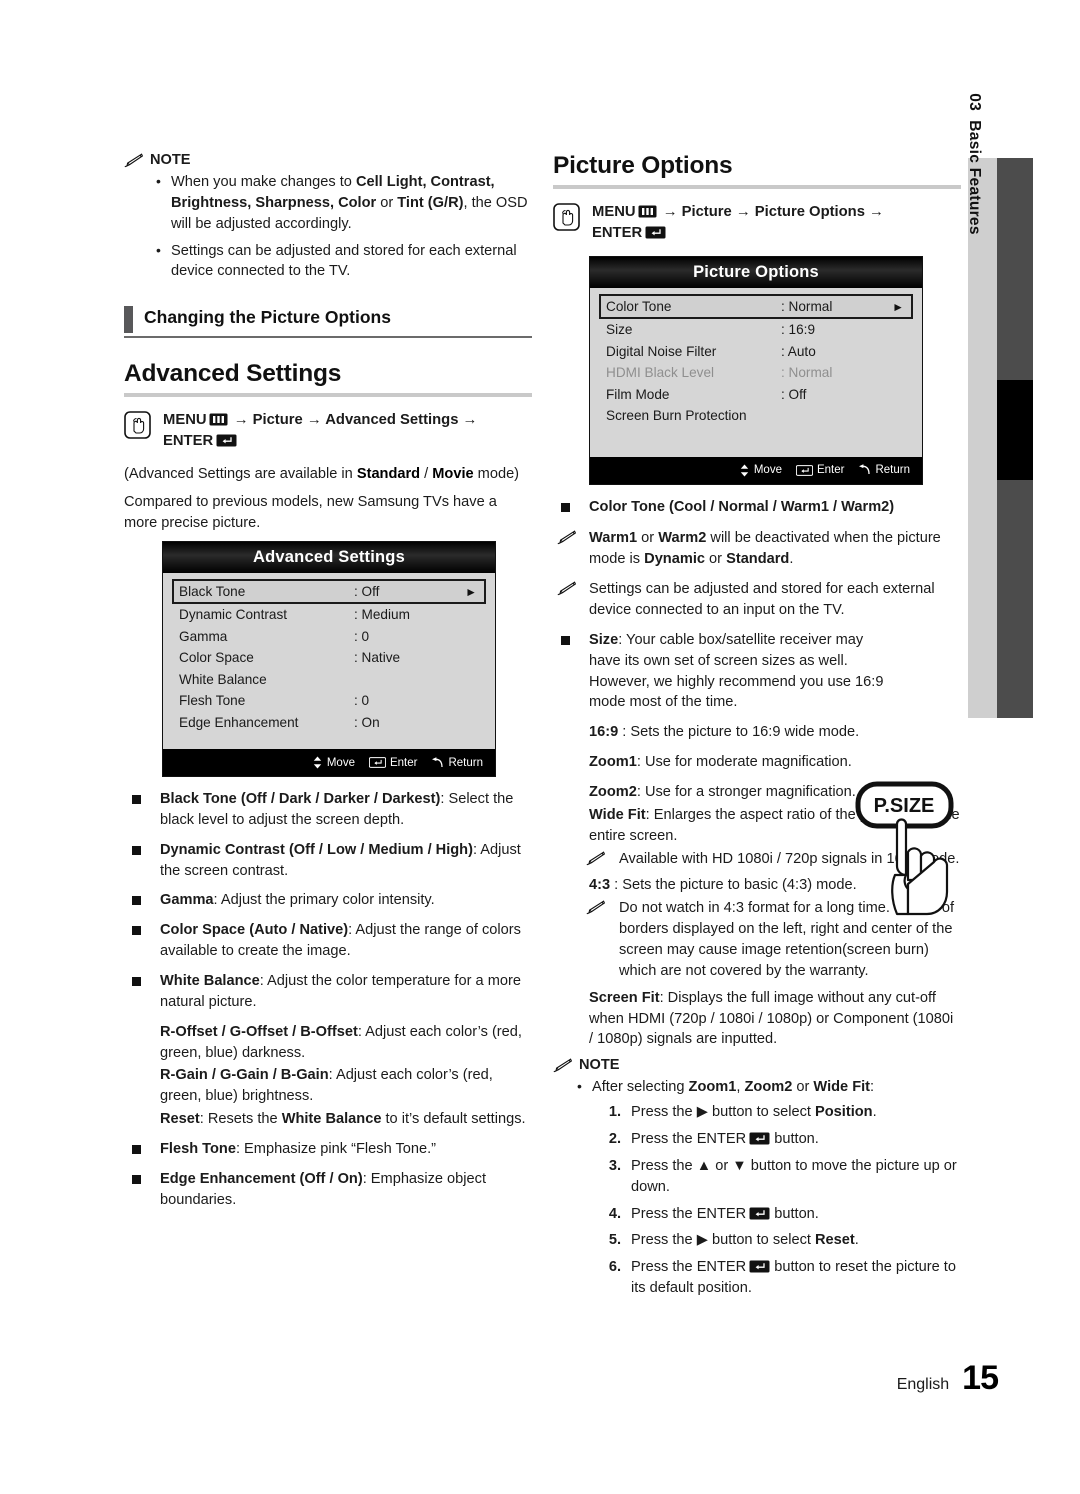  Describe the element at coordinates (329, 701) in the screenshot. I see `osd-row: Flesh Tone : 0` at that location.